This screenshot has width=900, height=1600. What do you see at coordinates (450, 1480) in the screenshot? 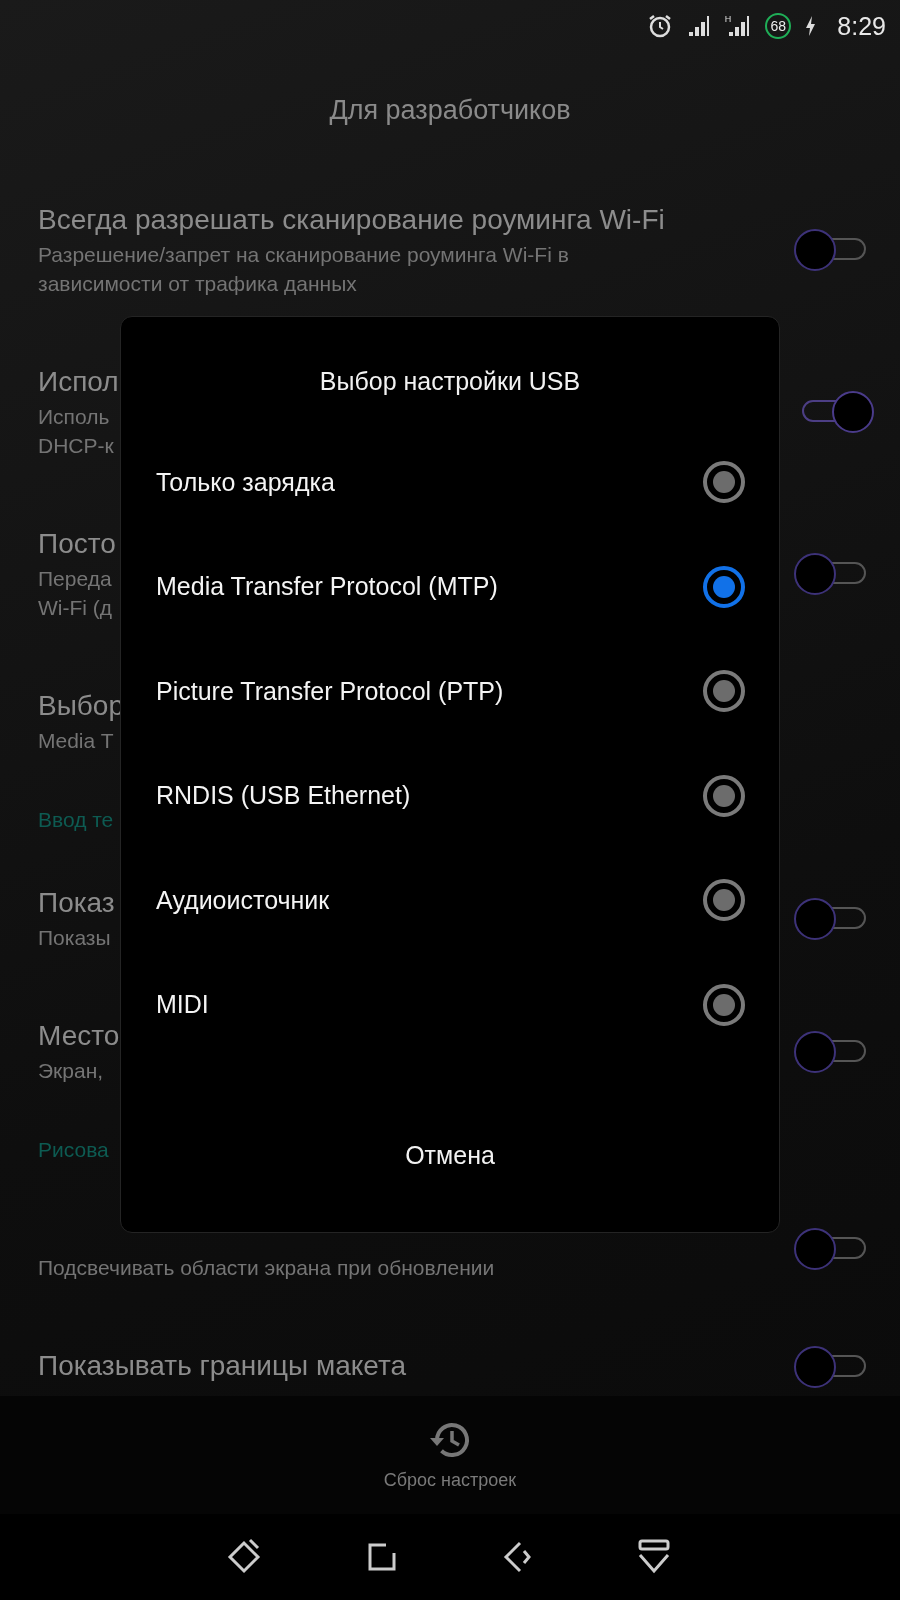
I see `reset-label: Сброс настроек` at bounding box center [450, 1480].